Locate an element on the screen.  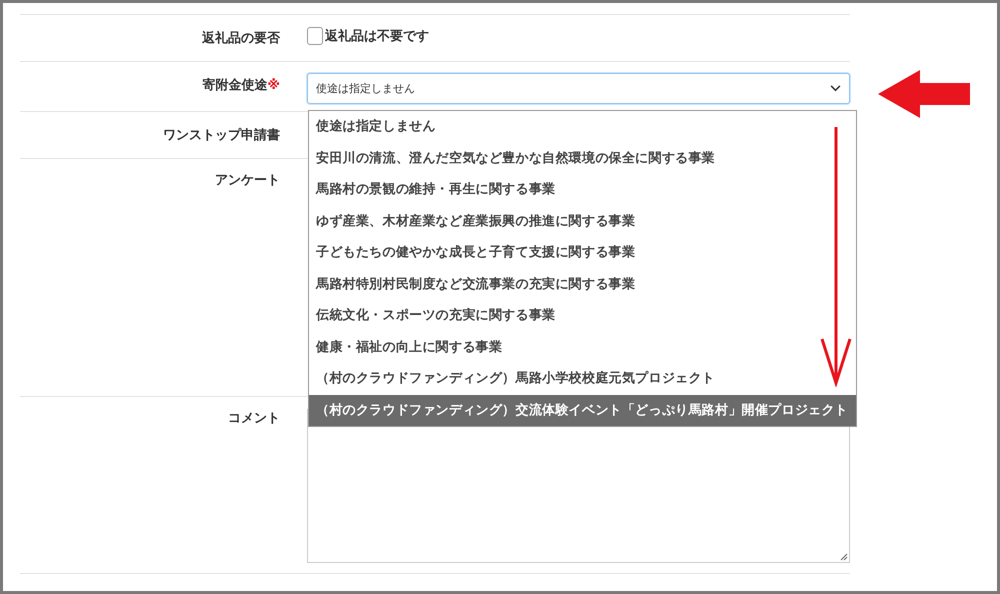
chevron-down-icon is located at coordinates (835, 88).